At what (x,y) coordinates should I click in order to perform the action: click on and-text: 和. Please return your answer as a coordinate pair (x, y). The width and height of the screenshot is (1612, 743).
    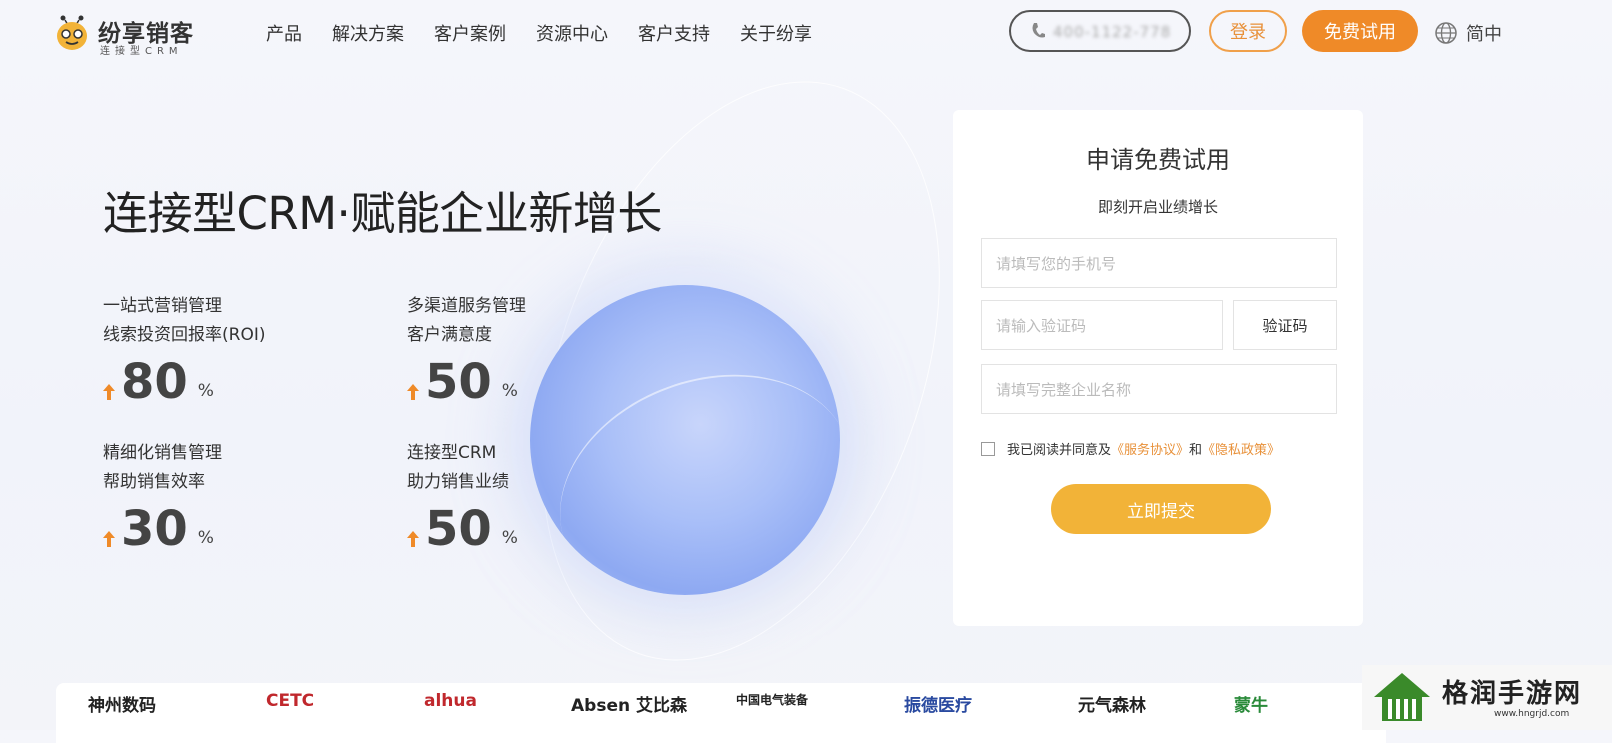
    Looking at the image, I should click on (1196, 450).